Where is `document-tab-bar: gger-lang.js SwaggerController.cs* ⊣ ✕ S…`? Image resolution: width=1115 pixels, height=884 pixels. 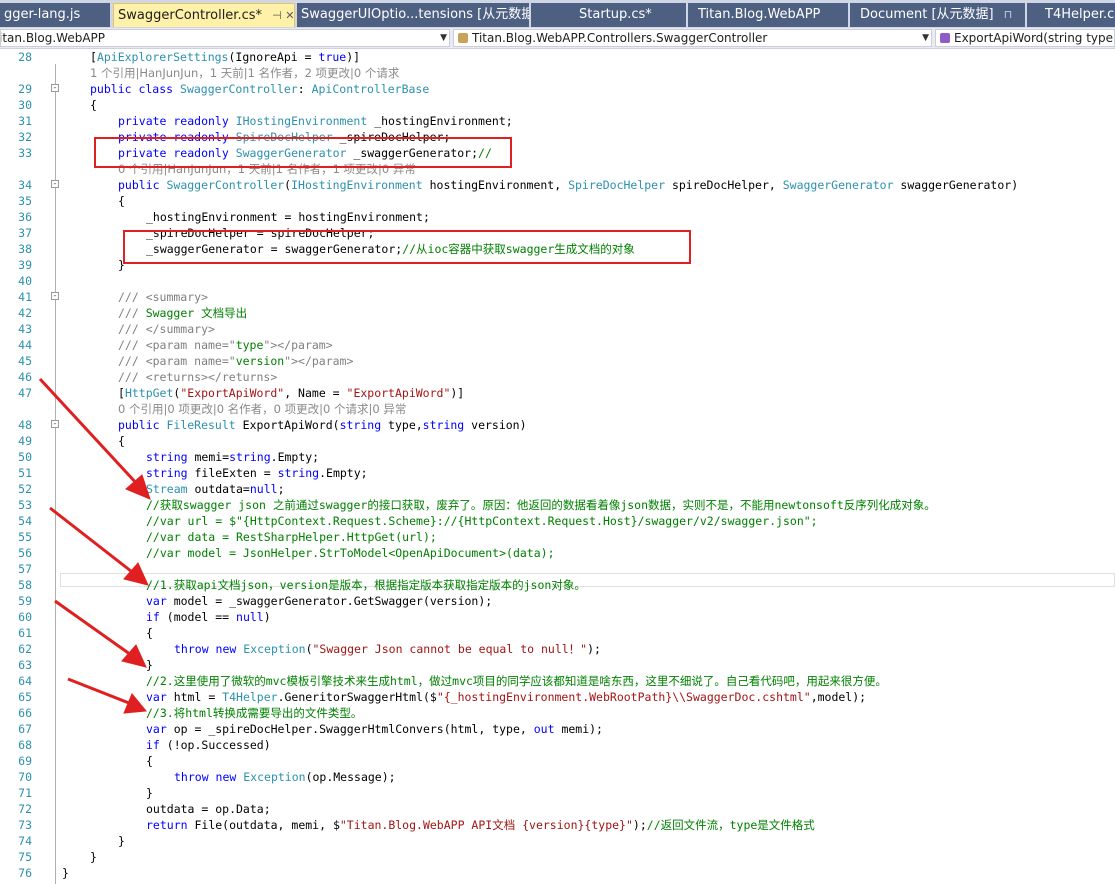
document-tab-bar: gger-lang.js SwaggerController.cs* ⊣ ✕ S… is located at coordinates (557, 14).